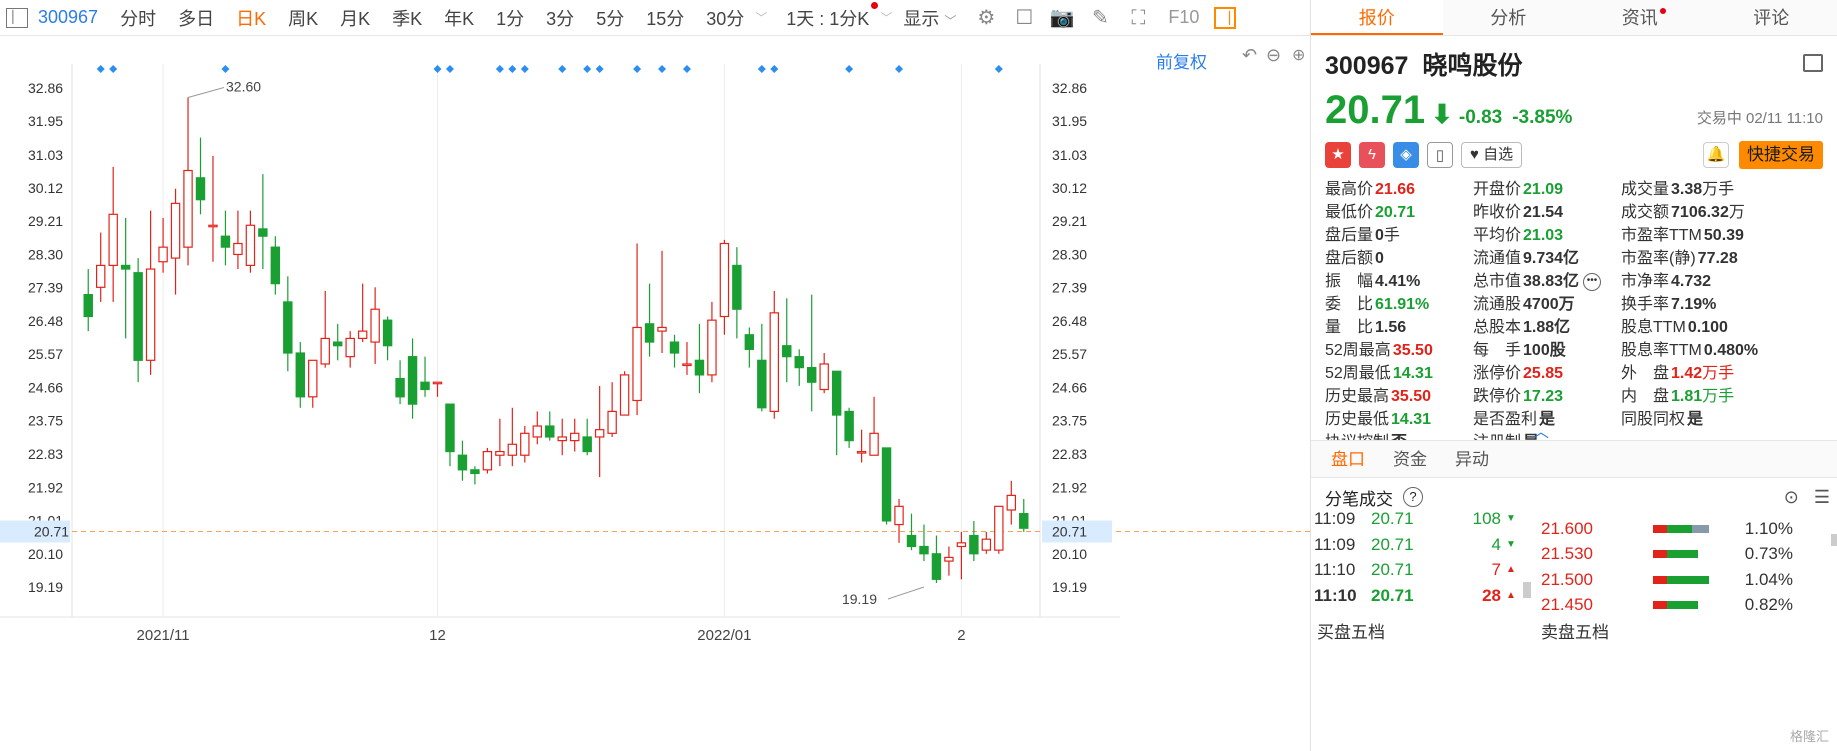  What do you see at coordinates (725, 18) in the screenshot?
I see `period-tab: 30分` at bounding box center [725, 18].